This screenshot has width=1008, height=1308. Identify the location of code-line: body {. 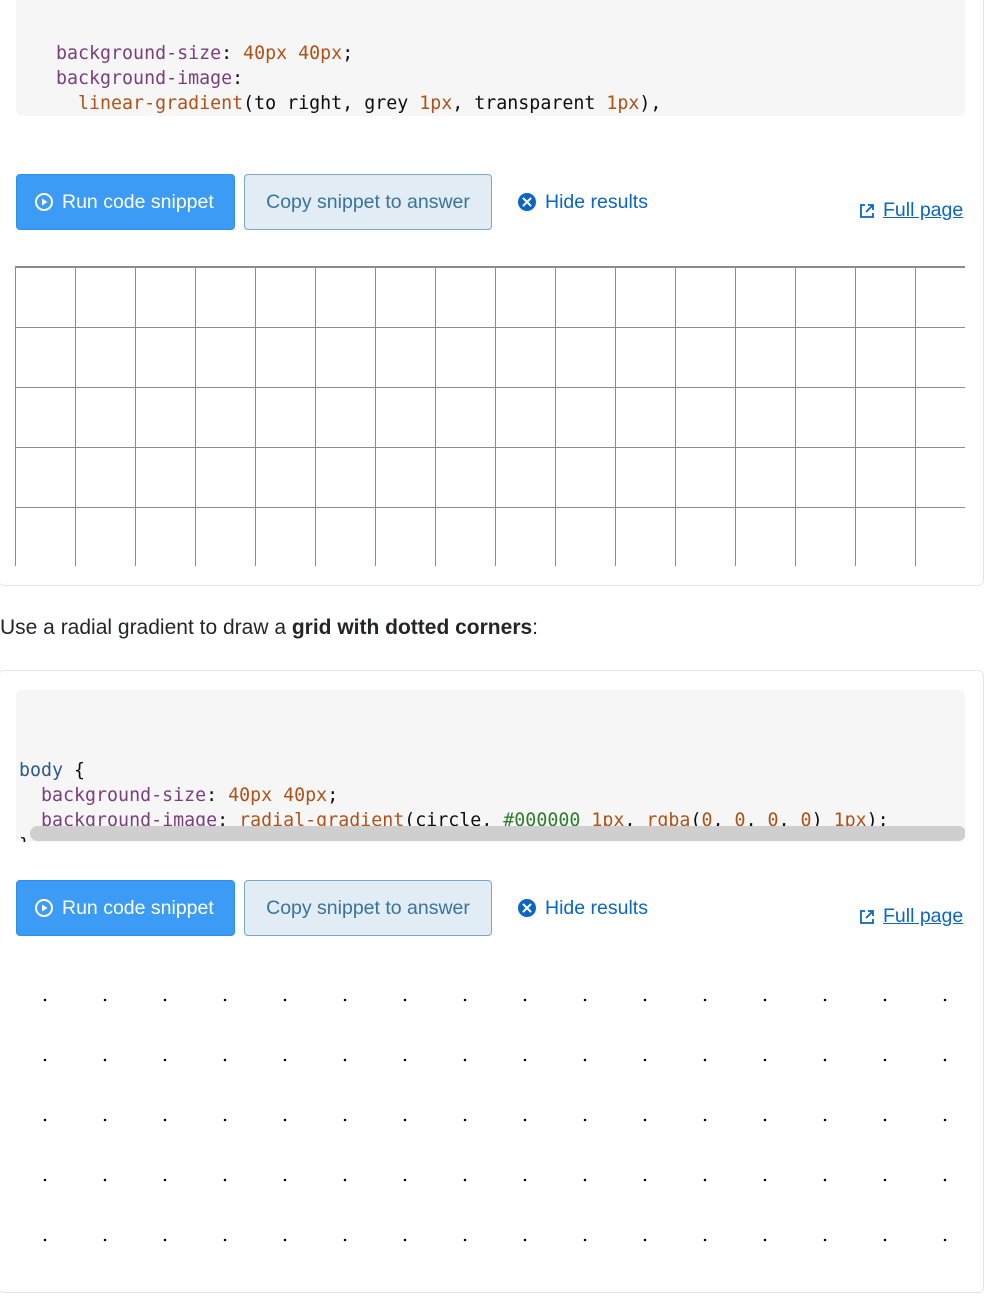
(492, 770).